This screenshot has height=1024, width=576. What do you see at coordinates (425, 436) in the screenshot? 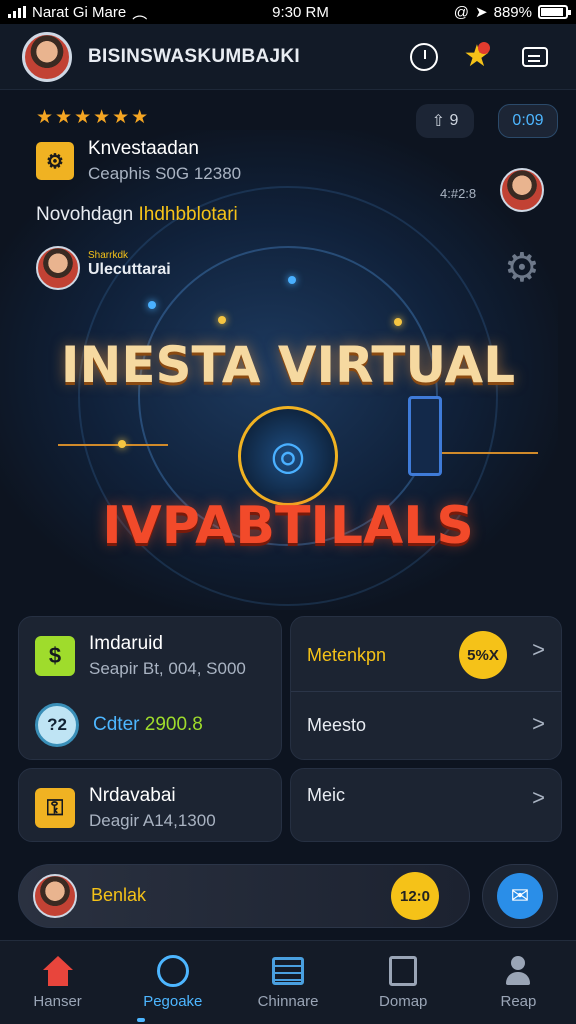
I see `server-icon` at bounding box center [425, 436].